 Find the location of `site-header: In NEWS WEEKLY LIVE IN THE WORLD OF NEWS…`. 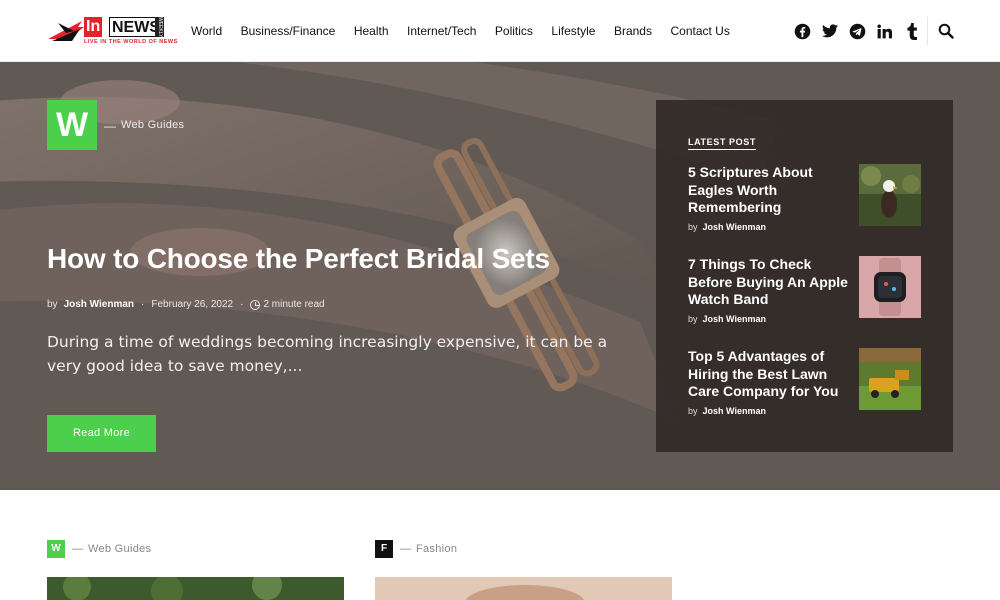

site-header: In NEWS WEEKLY LIVE IN THE WORLD OF NEWS… is located at coordinates (500, 31).